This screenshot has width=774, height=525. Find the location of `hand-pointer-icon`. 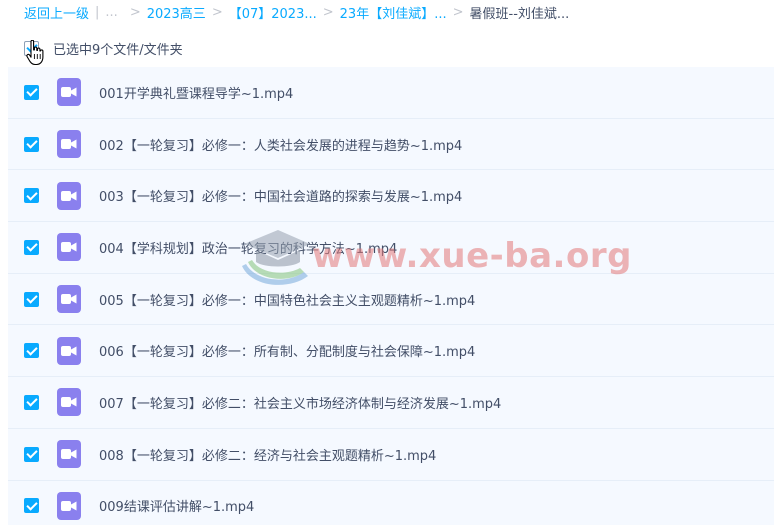

hand-pointer-icon is located at coordinates (35, 53).